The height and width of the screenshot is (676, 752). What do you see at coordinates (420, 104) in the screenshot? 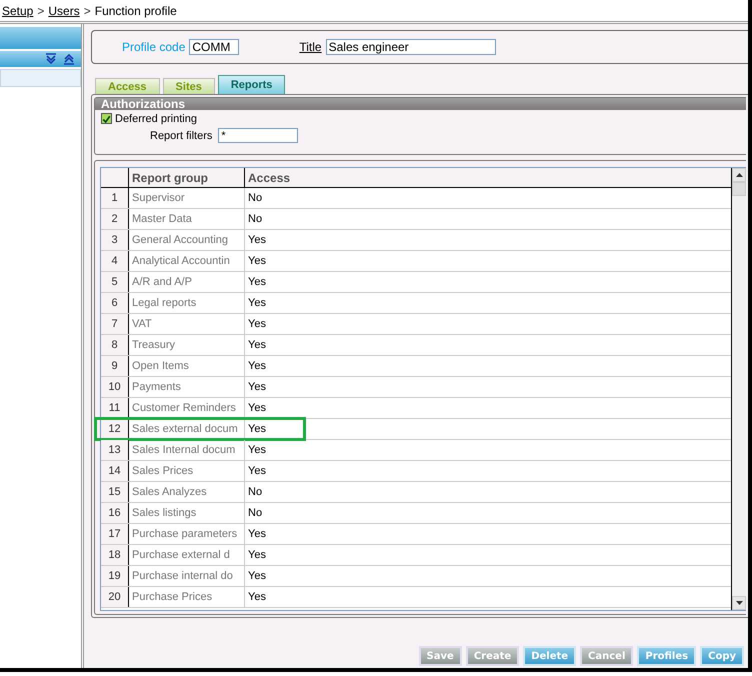
I see `section-header: Authorizations` at bounding box center [420, 104].